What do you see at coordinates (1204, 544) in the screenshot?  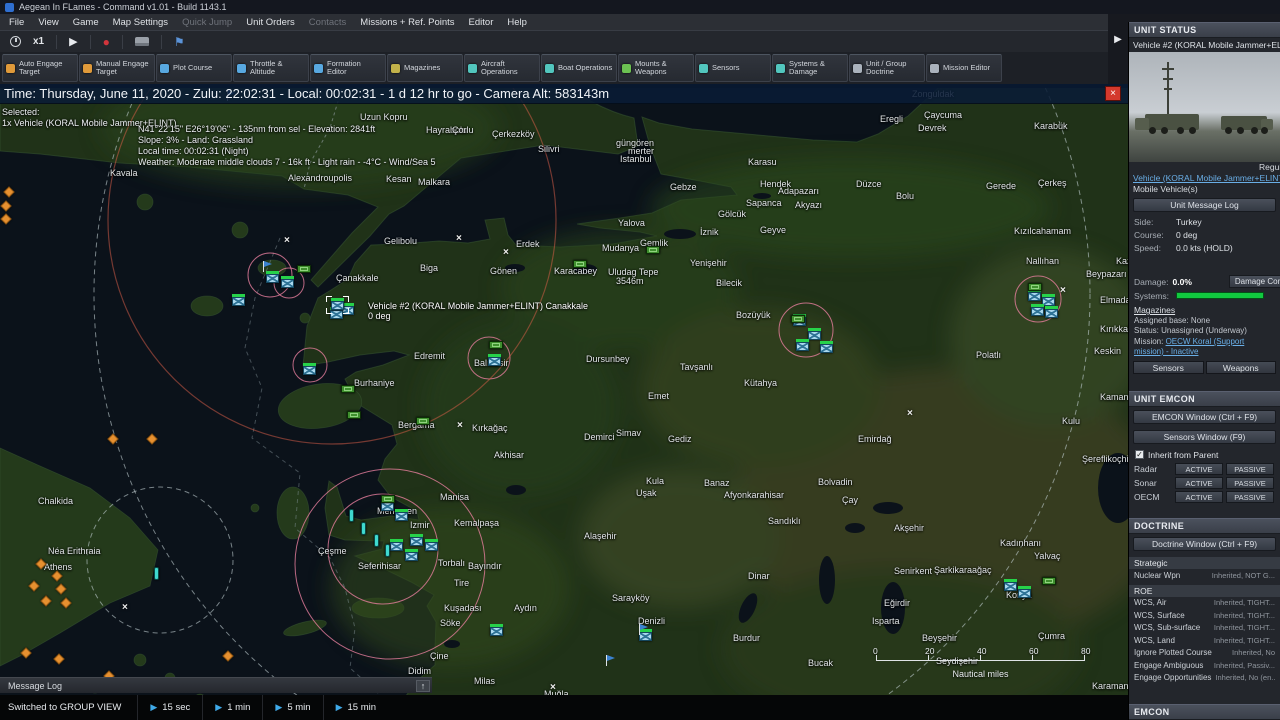 I see `doctrine-window-button: Doctrine Window (Ctrl + F9)` at bounding box center [1204, 544].